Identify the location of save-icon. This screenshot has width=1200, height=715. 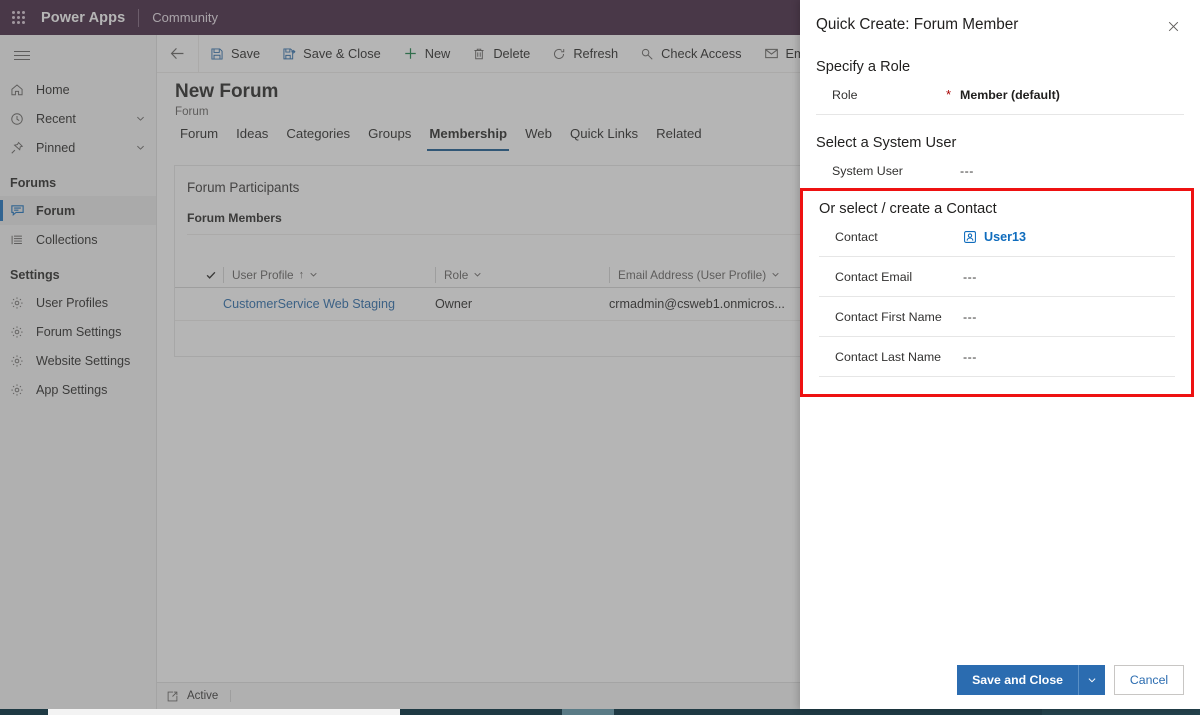
(217, 54).